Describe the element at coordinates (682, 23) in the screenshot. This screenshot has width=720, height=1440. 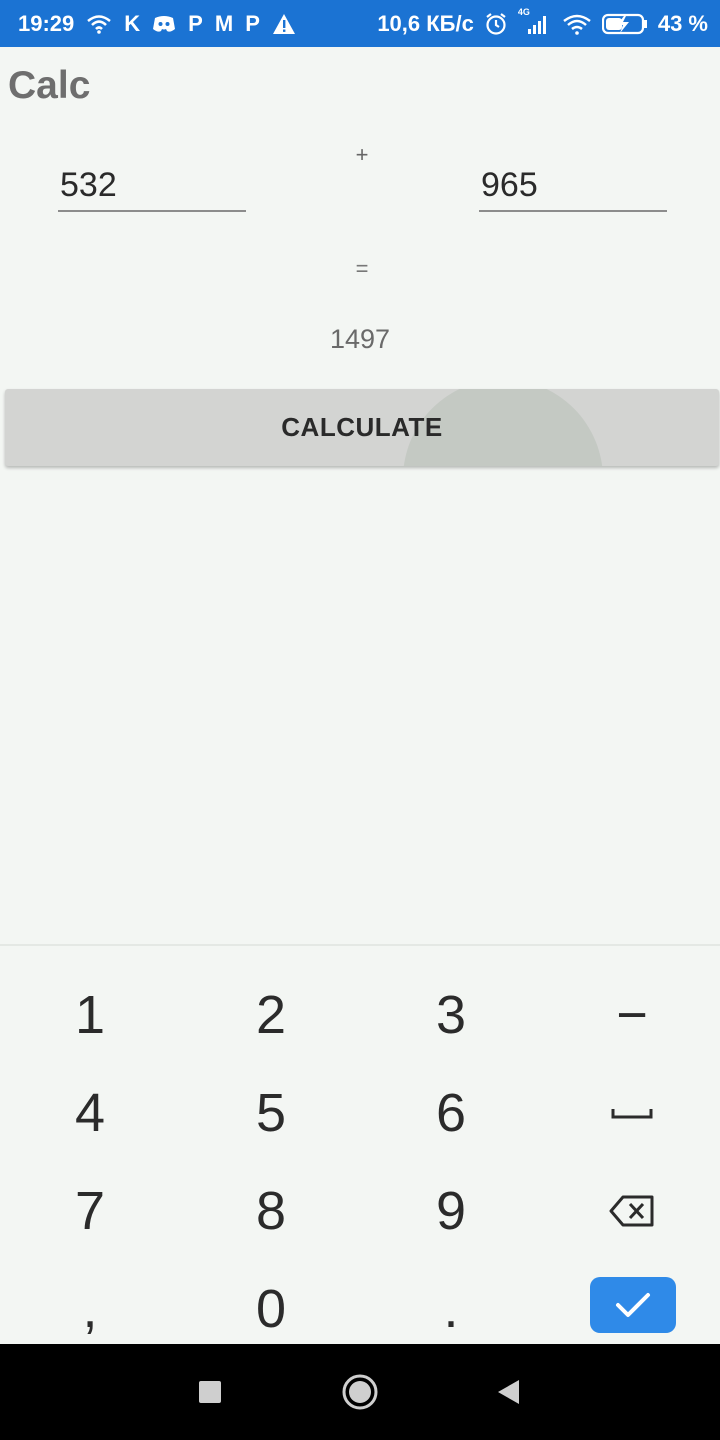
I see `battery-percent: 43 %` at that location.